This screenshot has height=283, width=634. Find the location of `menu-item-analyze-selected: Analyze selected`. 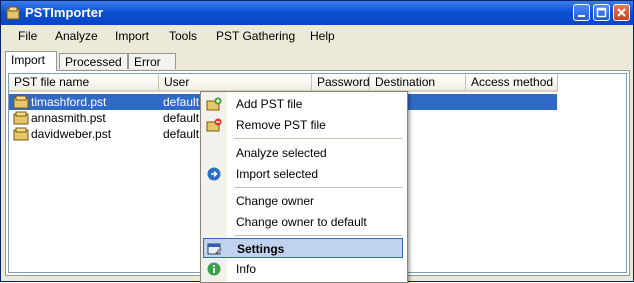

menu-item-analyze-selected: Analyze selected is located at coordinates (303, 153).